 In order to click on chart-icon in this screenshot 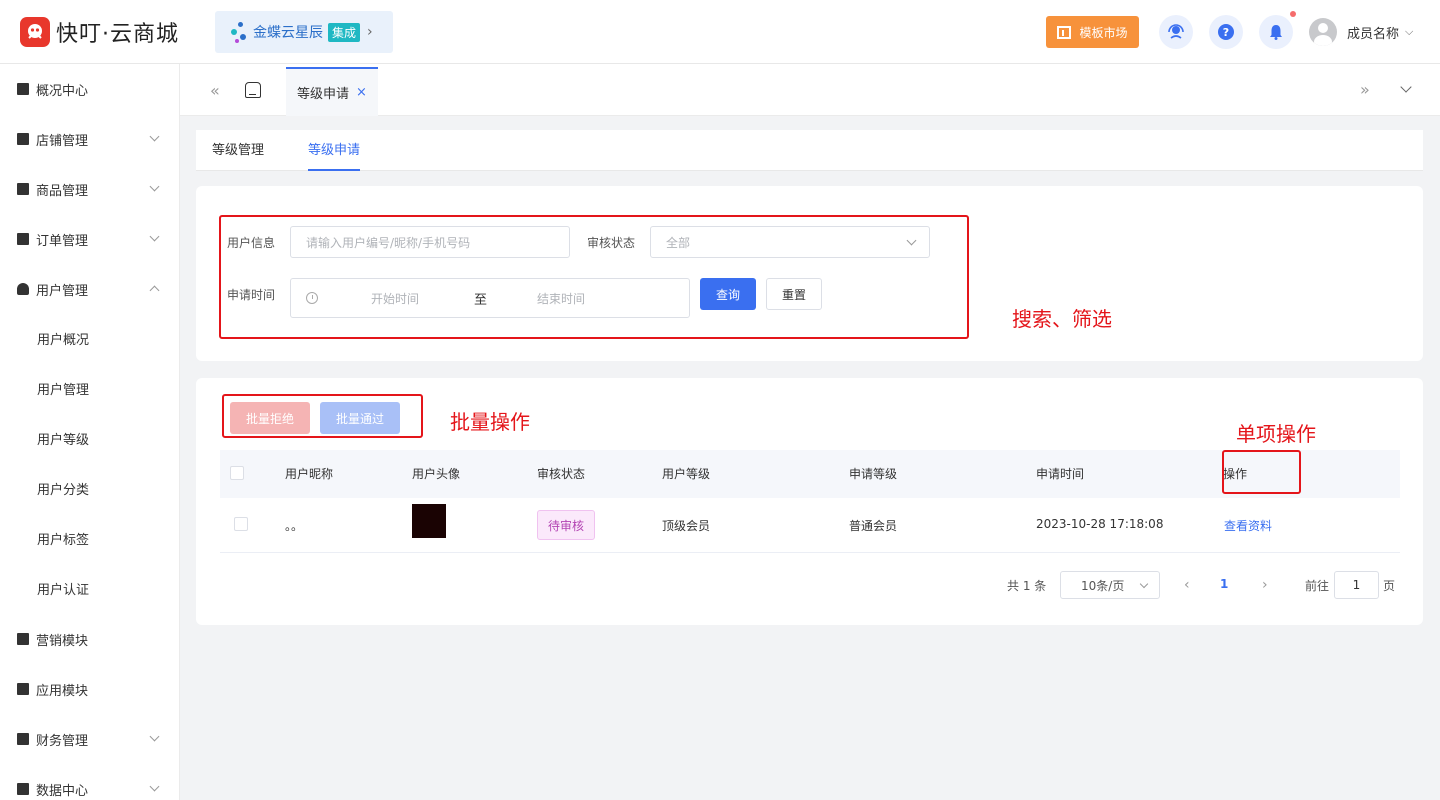, I will do `click(23, 639)`.